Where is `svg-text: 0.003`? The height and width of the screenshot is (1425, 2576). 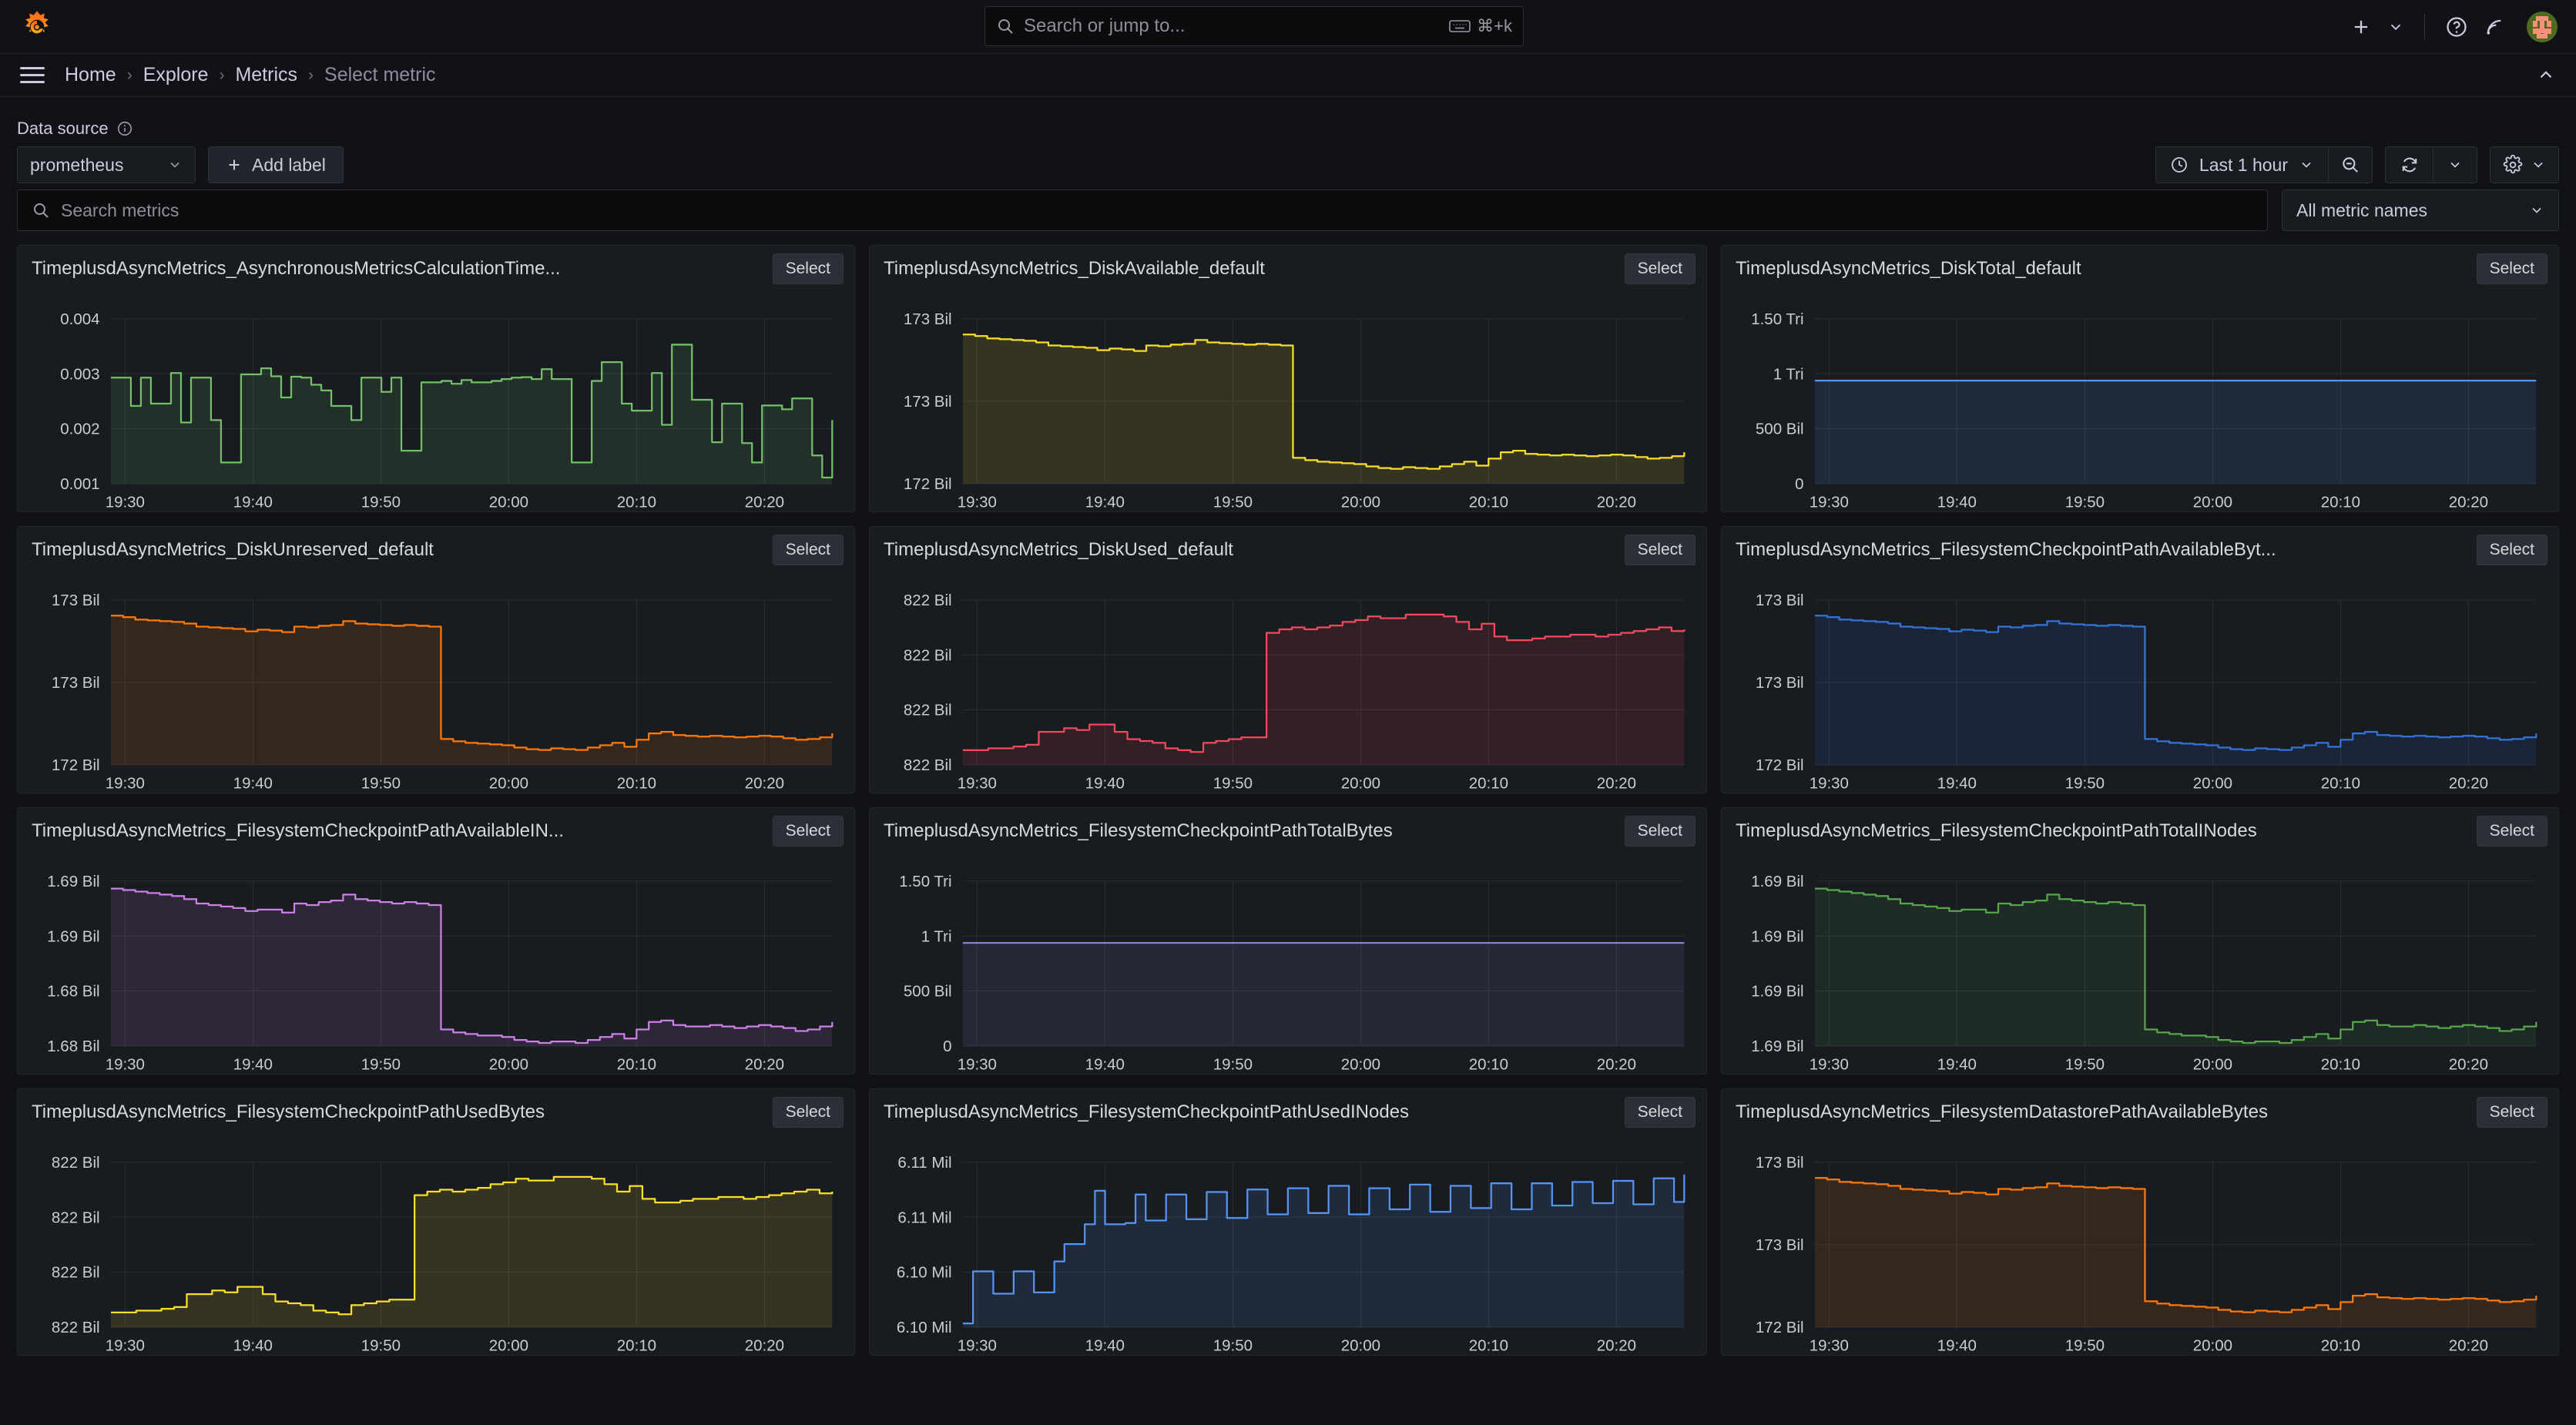 svg-text: 0.003 is located at coordinates (79, 374).